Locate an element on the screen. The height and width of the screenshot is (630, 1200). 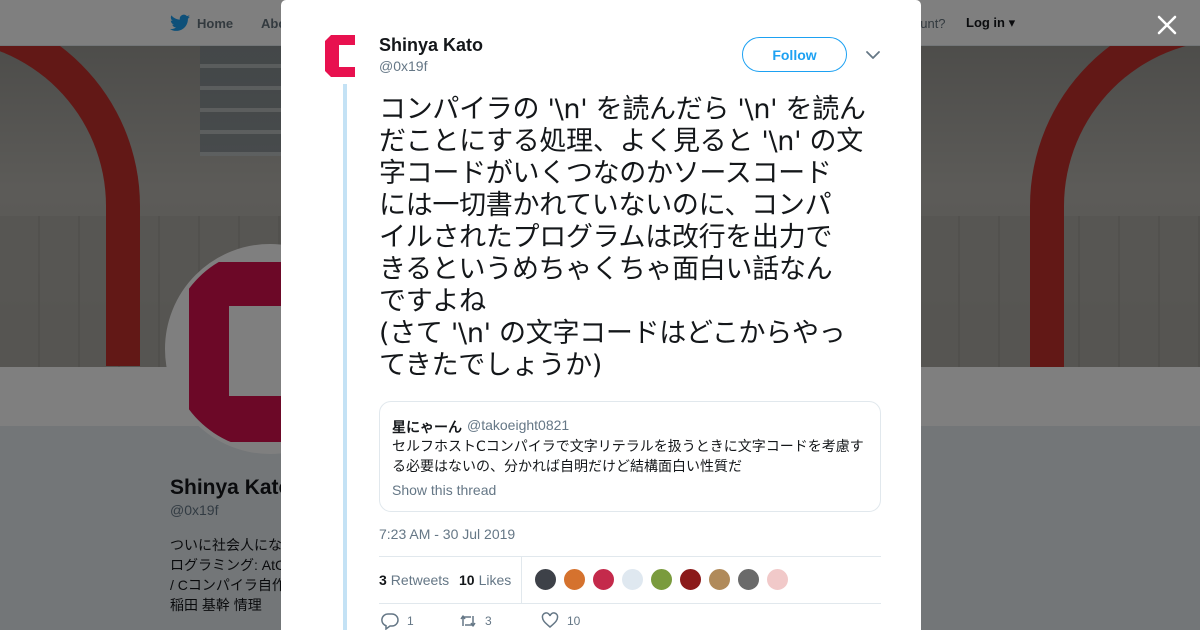
thread-line is located at coordinates (345, 357).